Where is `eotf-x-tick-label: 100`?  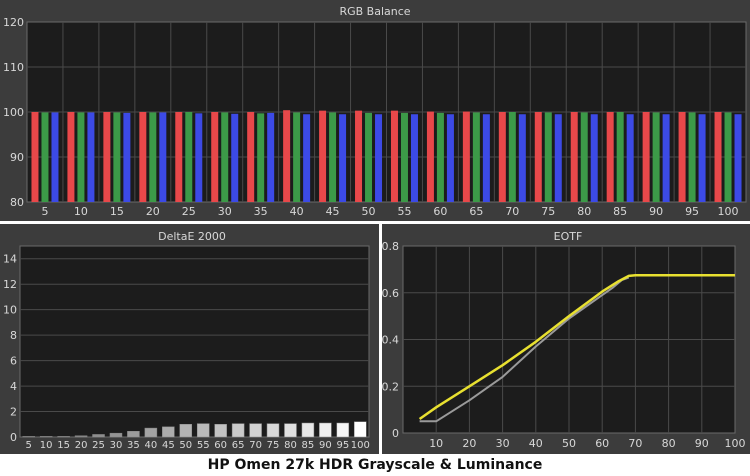 eotf-x-tick-label: 100 is located at coordinates (735, 443).